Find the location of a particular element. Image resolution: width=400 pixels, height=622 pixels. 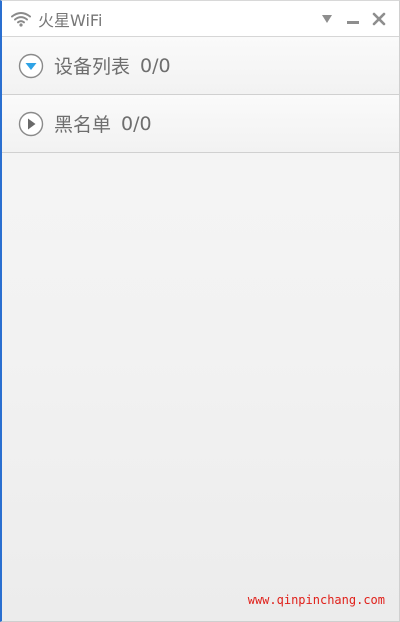

window-controls is located at coordinates (353, 19).